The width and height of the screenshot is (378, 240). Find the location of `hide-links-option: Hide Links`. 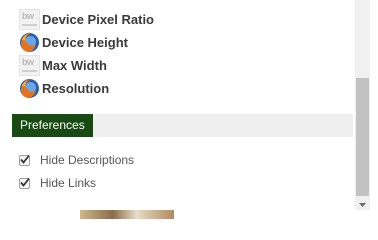

hide-links-option: Hide Links is located at coordinates (57, 183).